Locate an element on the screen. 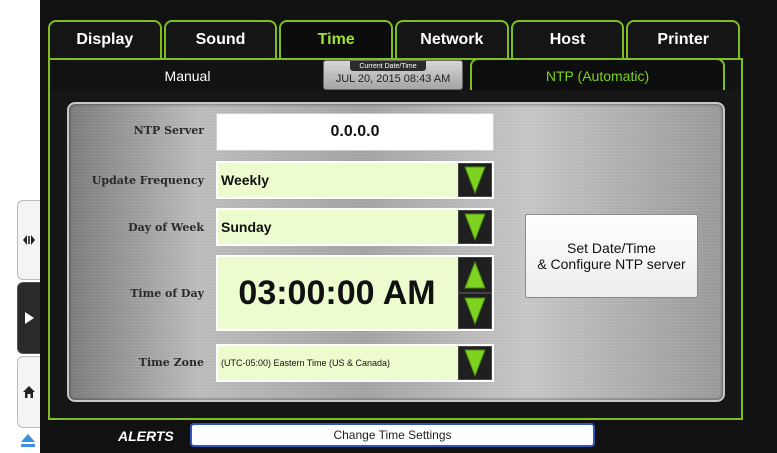  alerts-message-box: Change Time Settings is located at coordinates (392, 435).